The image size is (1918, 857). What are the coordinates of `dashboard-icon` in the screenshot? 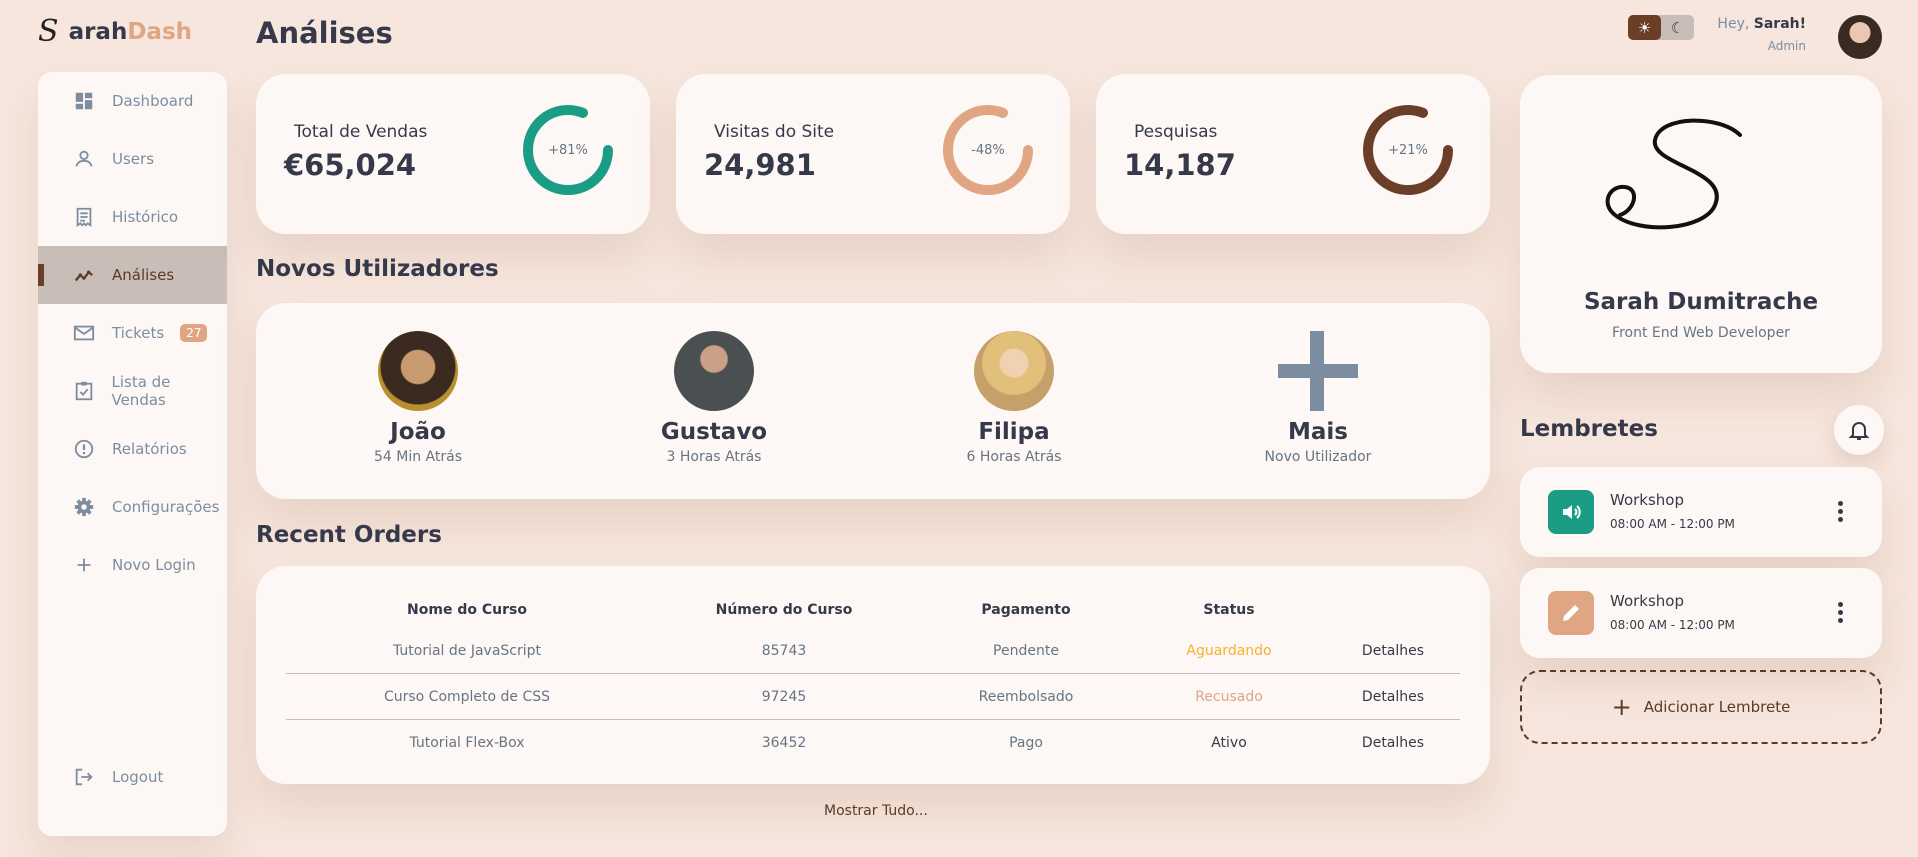 It's located at (84, 101).